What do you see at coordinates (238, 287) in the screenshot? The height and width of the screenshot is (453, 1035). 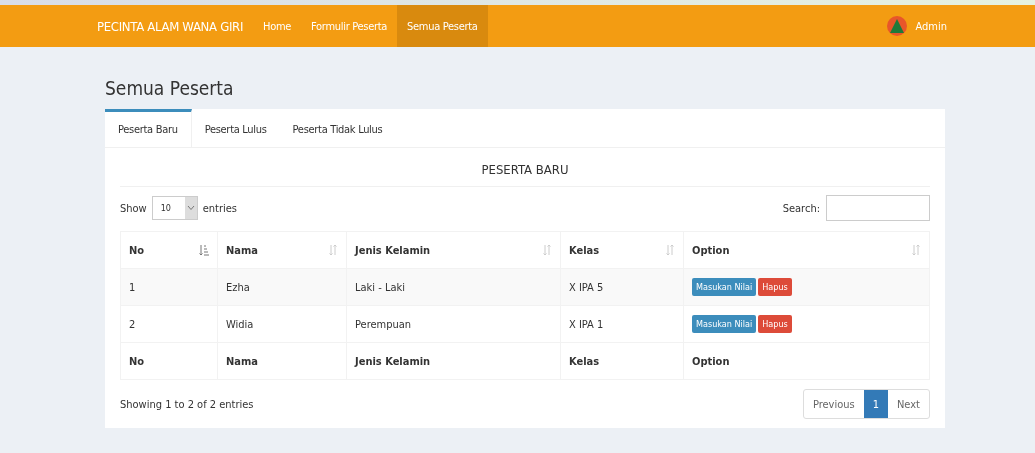 I see `table-cell: Ezha` at bounding box center [238, 287].